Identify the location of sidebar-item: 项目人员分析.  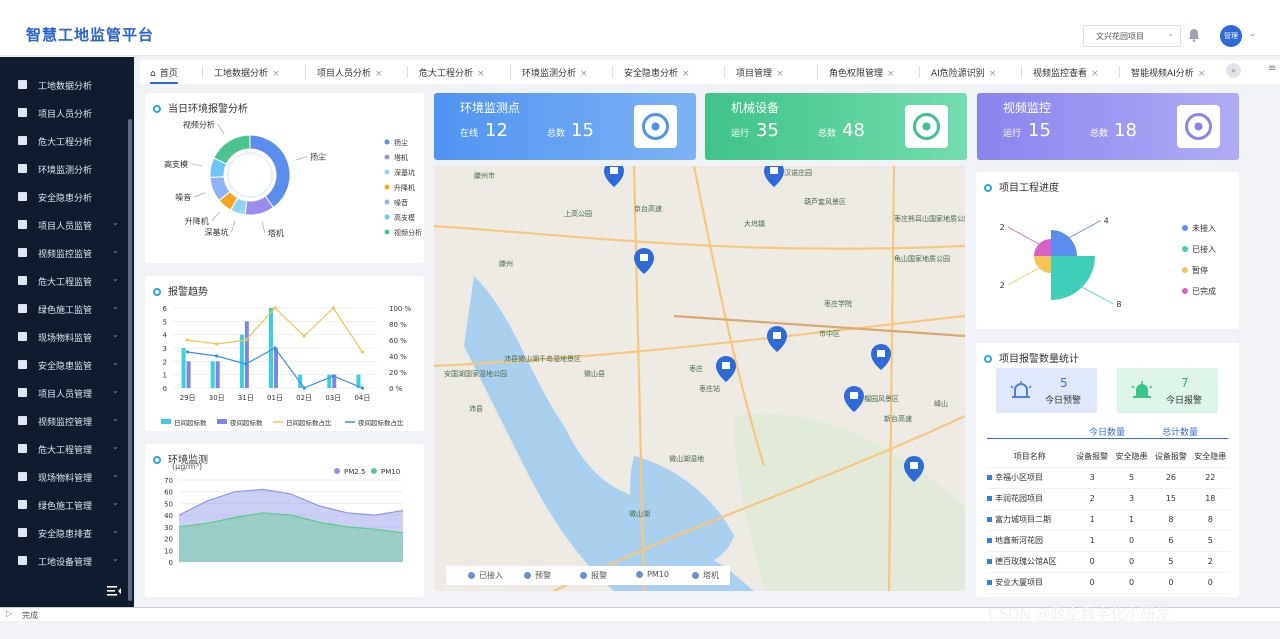
(67, 113).